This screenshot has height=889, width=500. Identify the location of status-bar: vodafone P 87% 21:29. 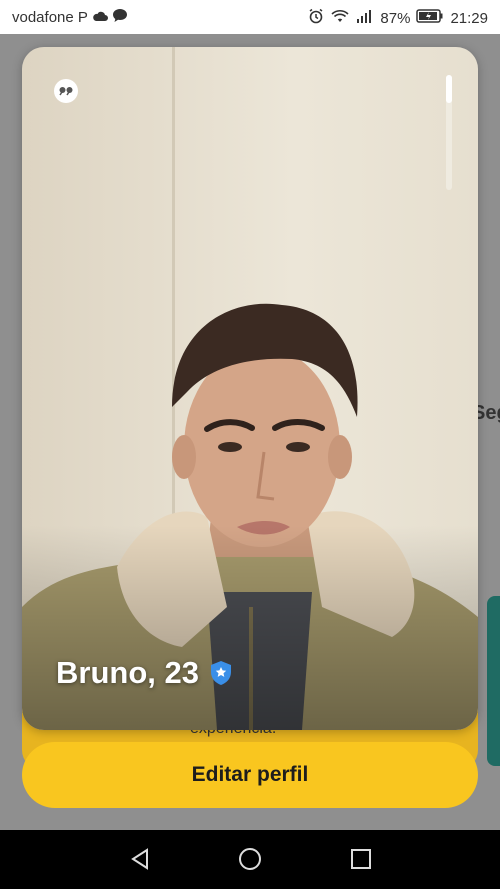
(250, 17).